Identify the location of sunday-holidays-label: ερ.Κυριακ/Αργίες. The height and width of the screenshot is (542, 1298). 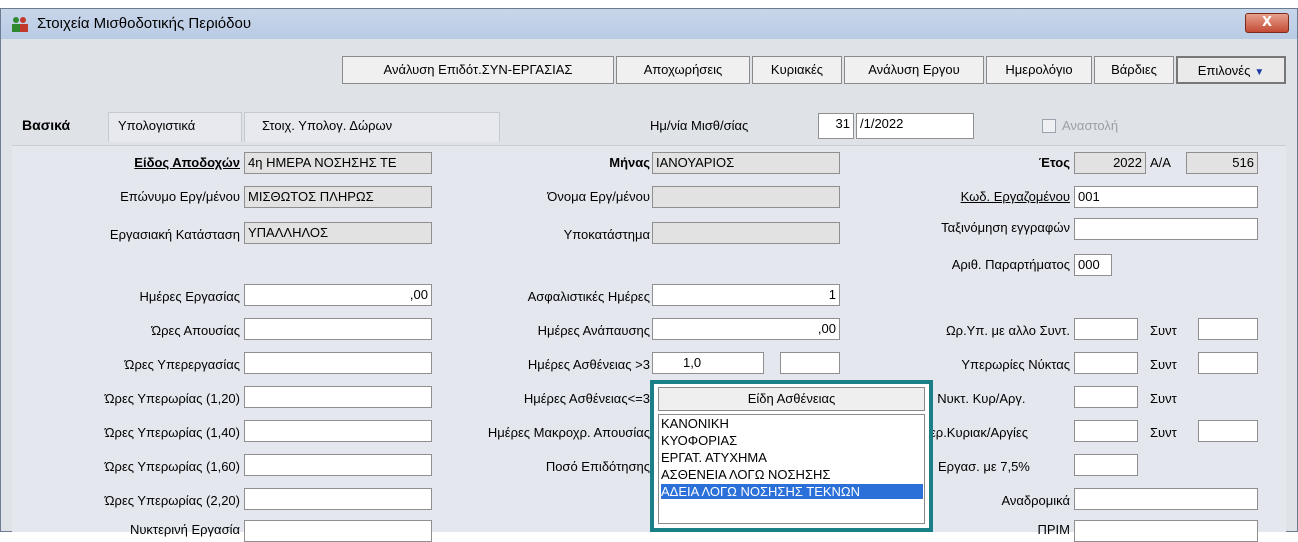
(979, 432).